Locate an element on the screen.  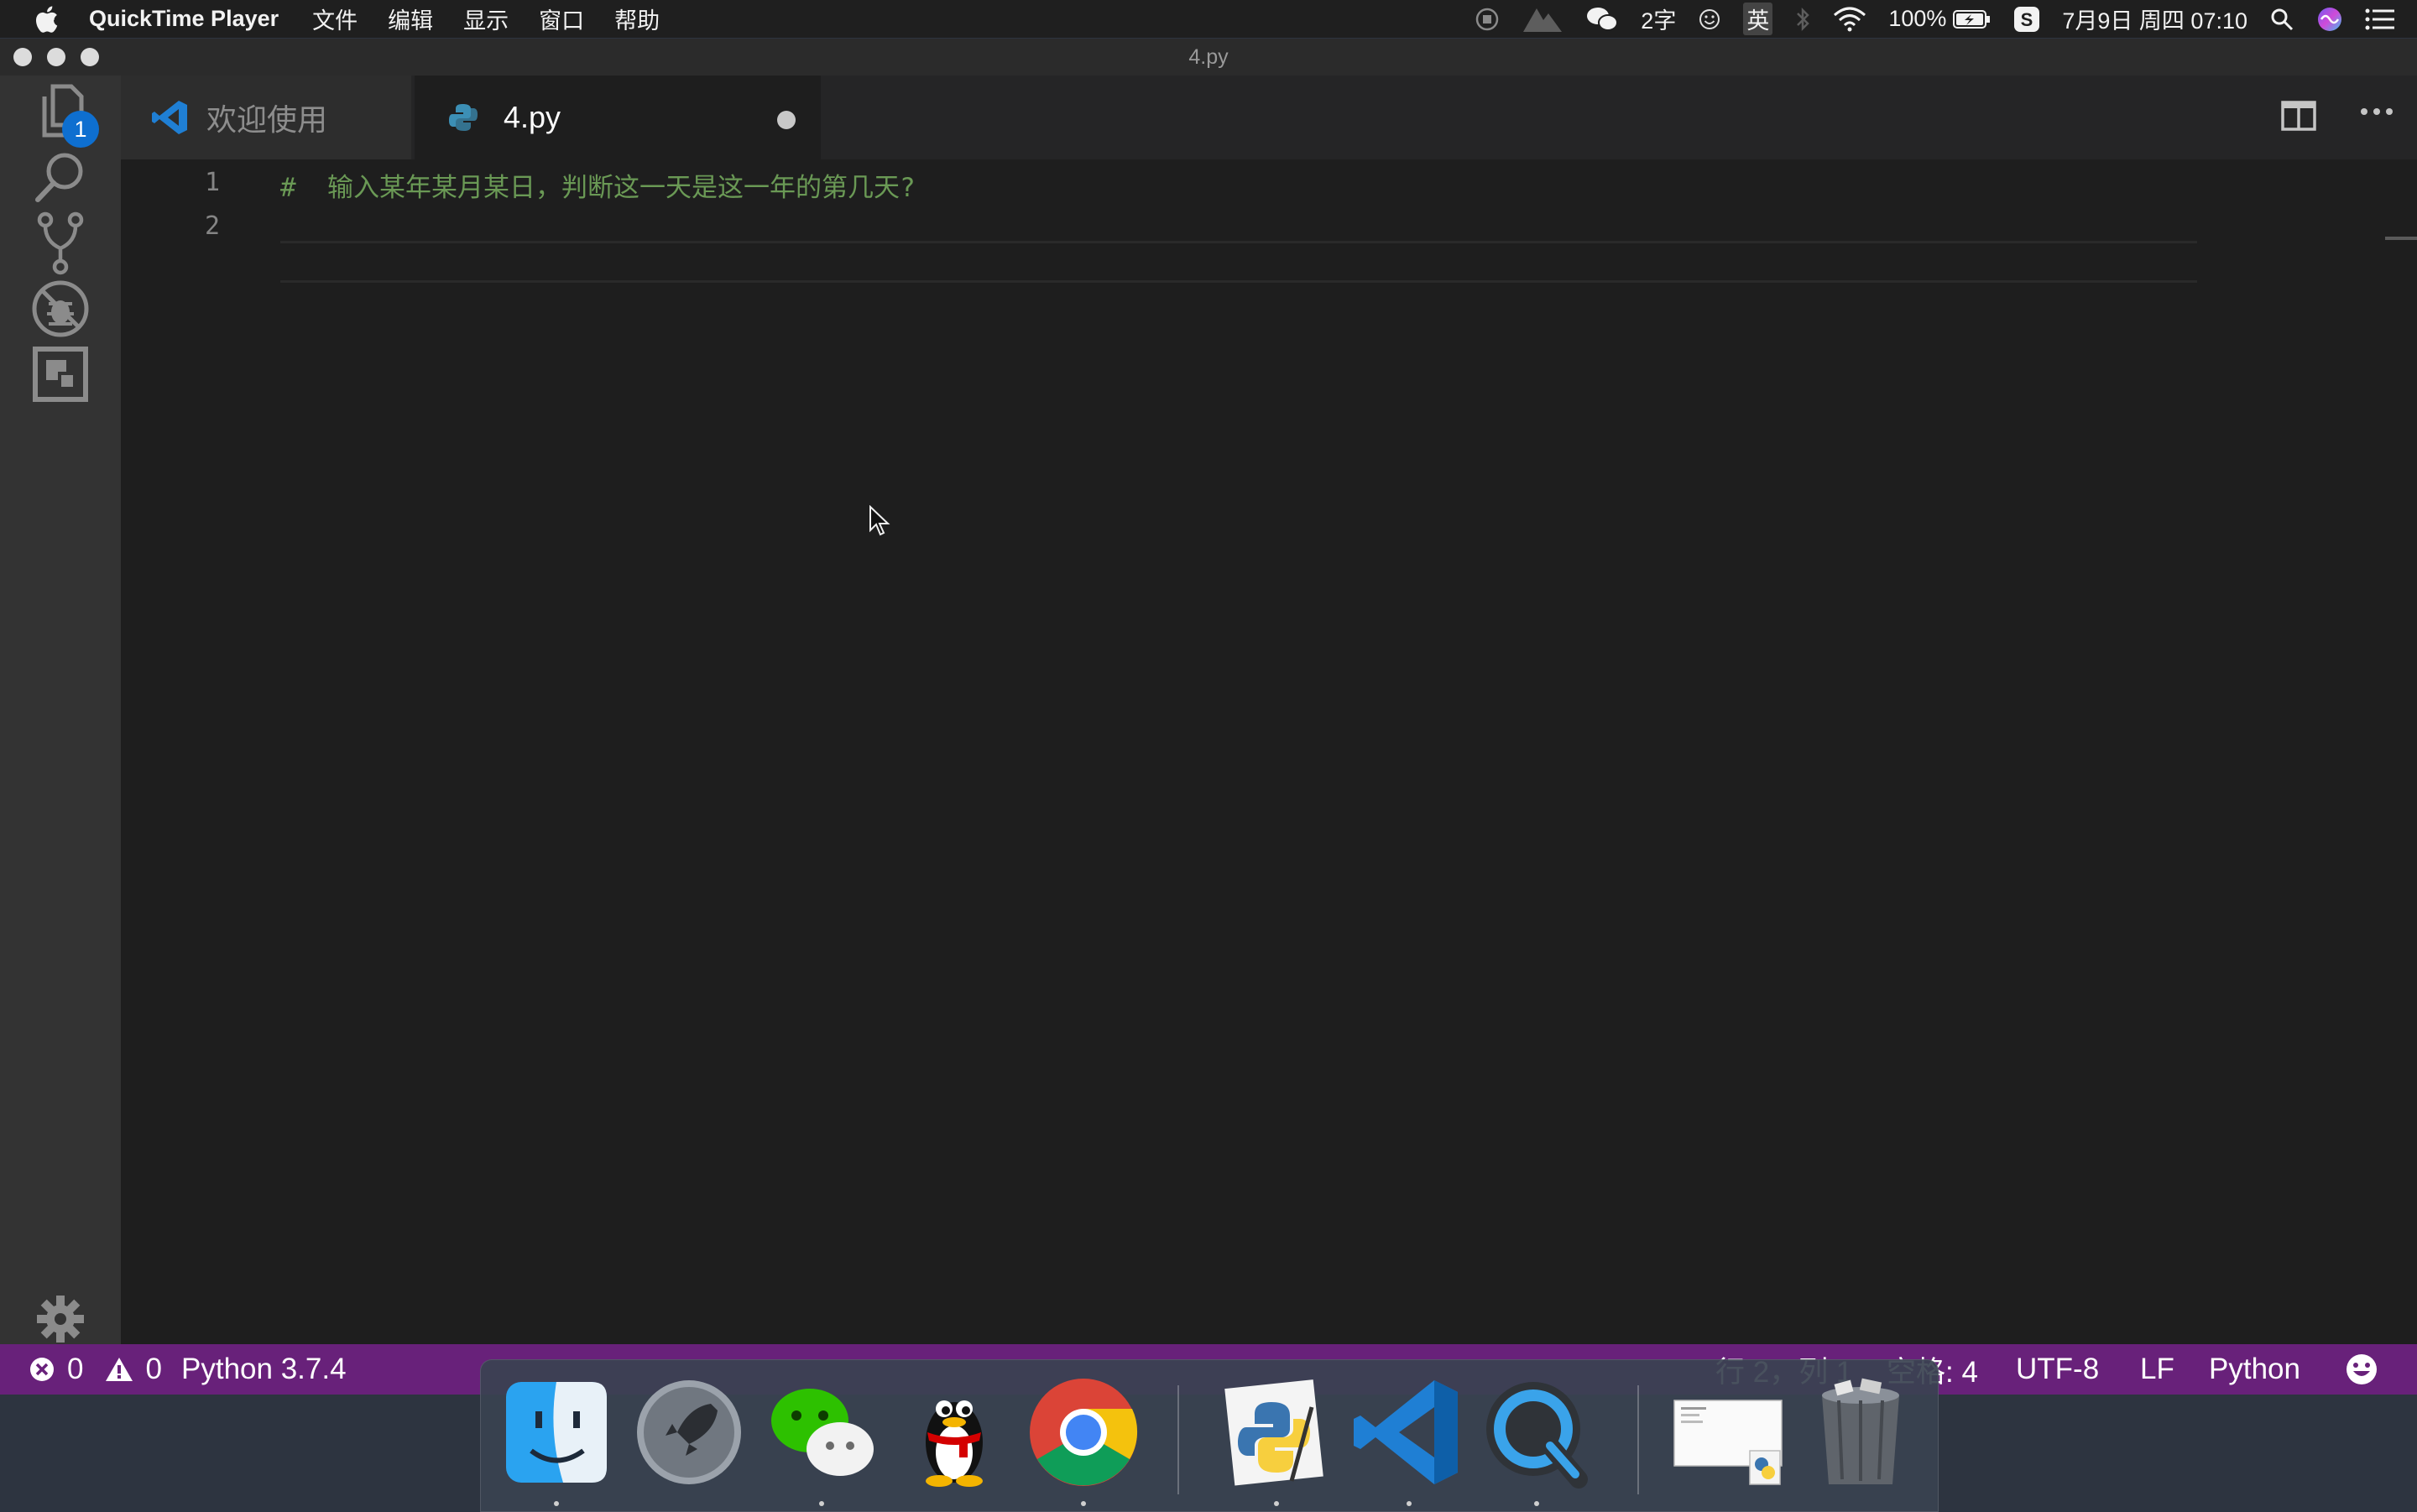
clock: 7月9日 周四 07:10 is located at coordinates (2154, 19).